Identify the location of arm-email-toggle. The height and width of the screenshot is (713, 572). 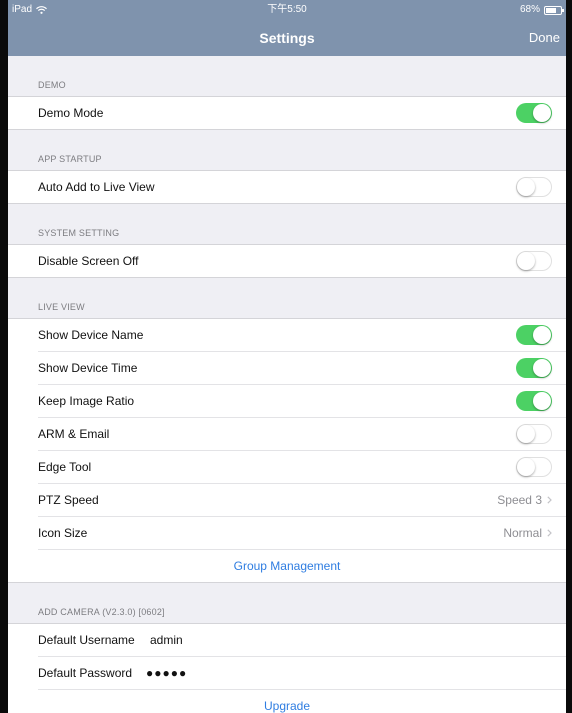
(534, 434).